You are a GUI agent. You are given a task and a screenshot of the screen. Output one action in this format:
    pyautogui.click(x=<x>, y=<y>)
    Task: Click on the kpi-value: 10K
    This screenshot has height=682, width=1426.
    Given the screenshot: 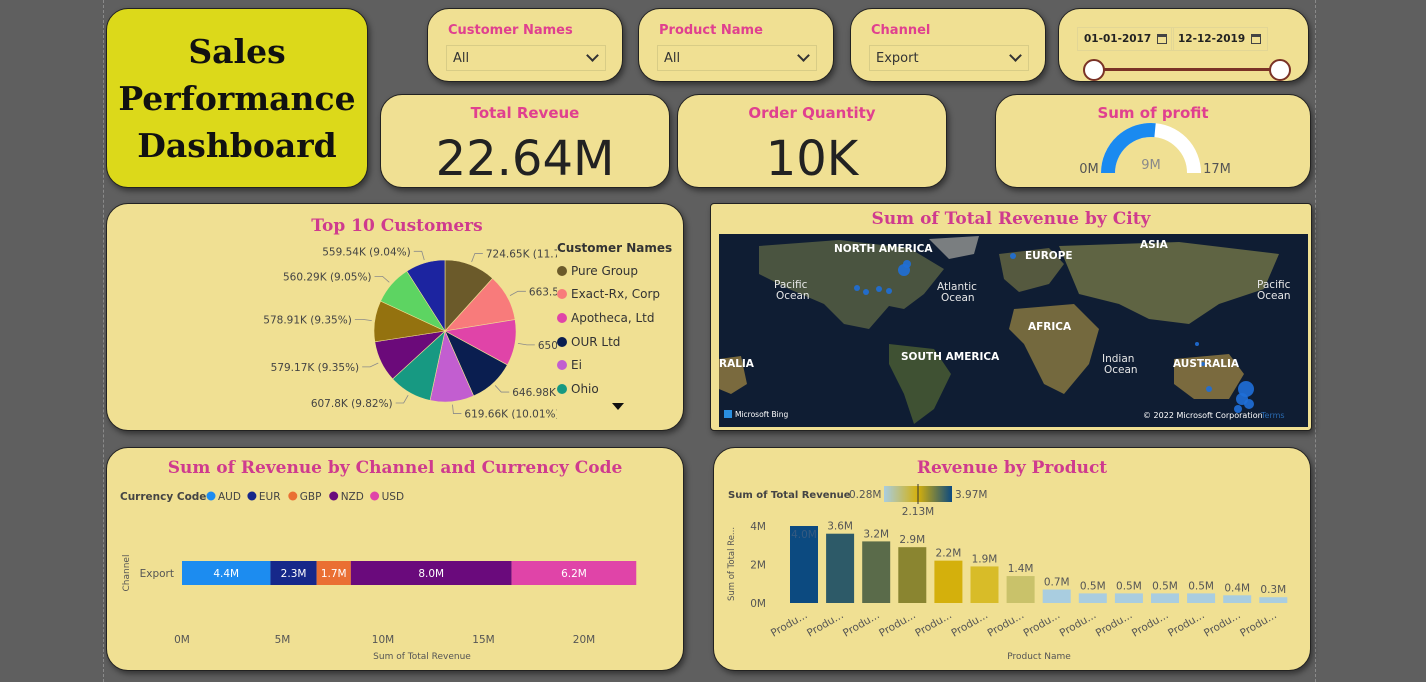 What is the action you would take?
    pyautogui.click(x=812, y=159)
    